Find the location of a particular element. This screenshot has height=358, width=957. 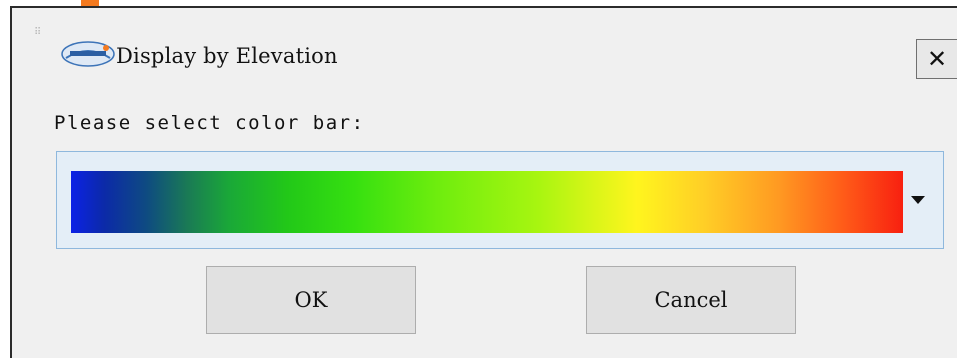

color-bar-prompt: Please select color bar: is located at coordinates (209, 123).